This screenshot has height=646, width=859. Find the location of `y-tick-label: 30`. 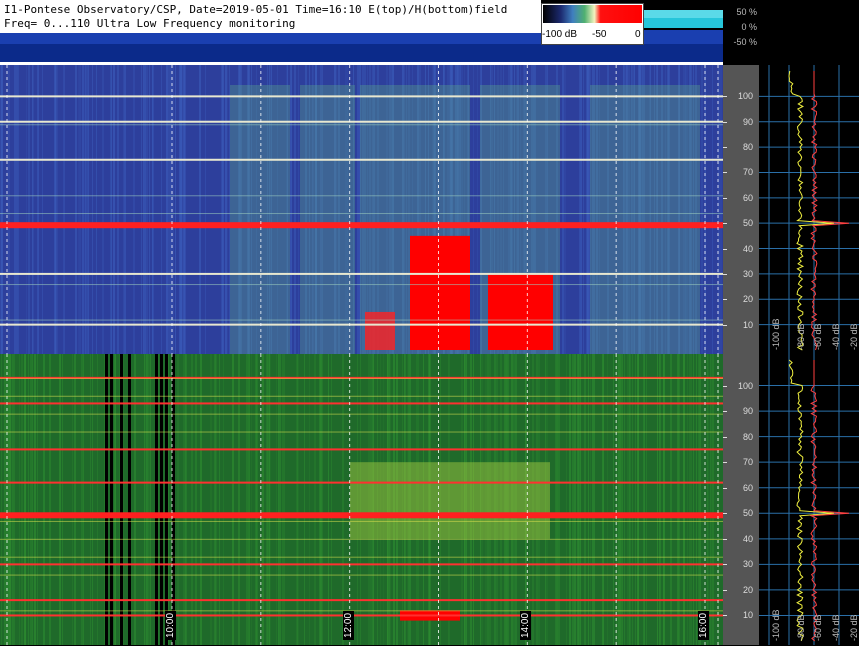

y-tick-label: 30 is located at coordinates (747, 564).